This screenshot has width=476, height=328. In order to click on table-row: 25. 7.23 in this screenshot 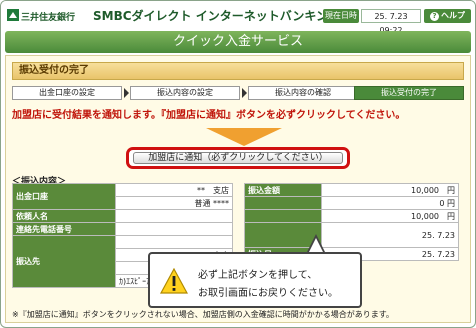, I will do `click(351, 235)`.